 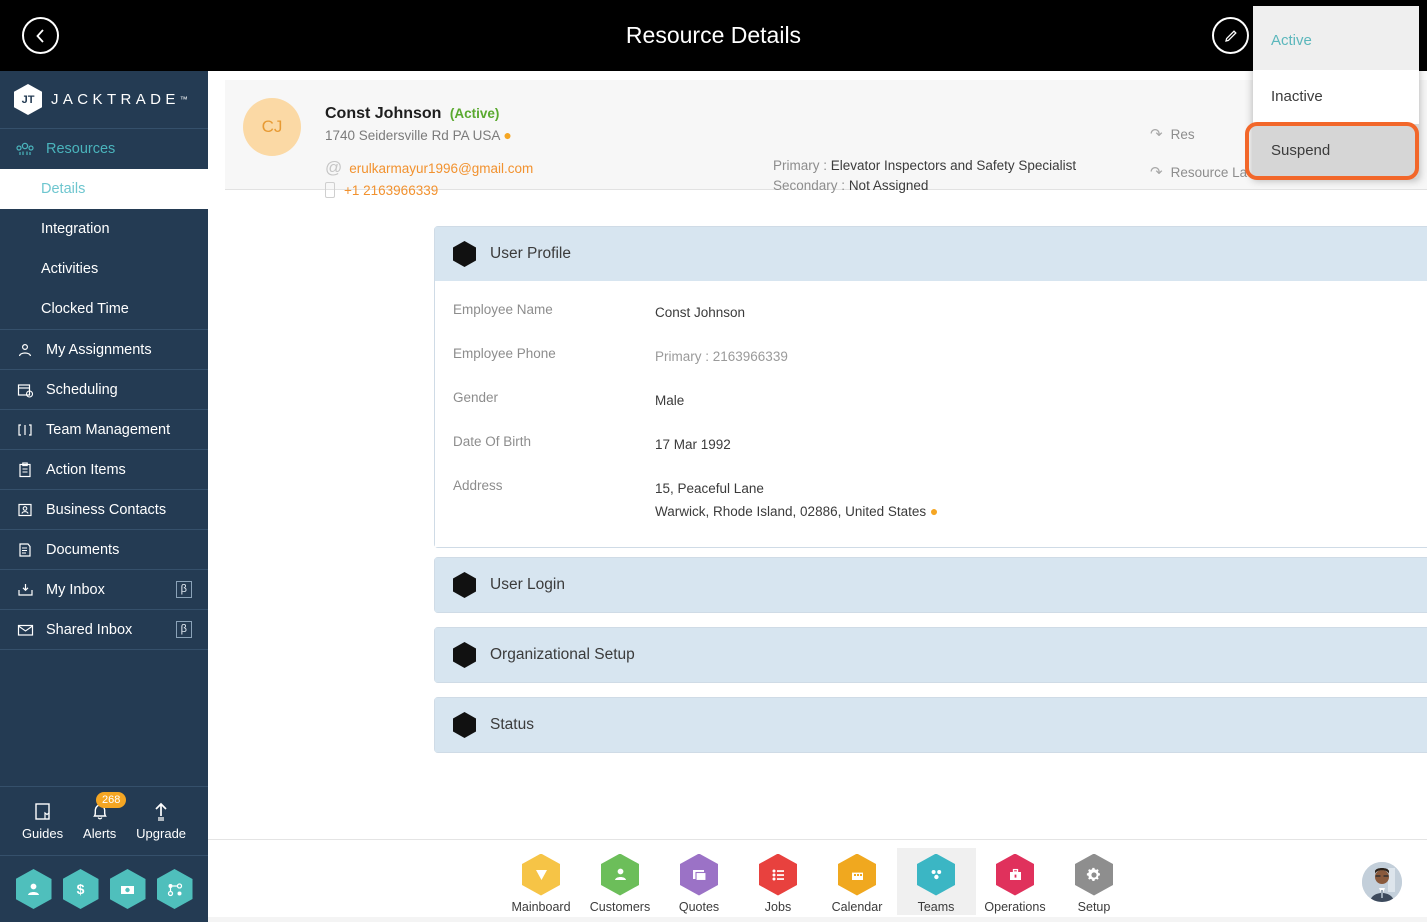 I want to click on dropdown-item-suspend: Suspend, so click(x=1336, y=151).